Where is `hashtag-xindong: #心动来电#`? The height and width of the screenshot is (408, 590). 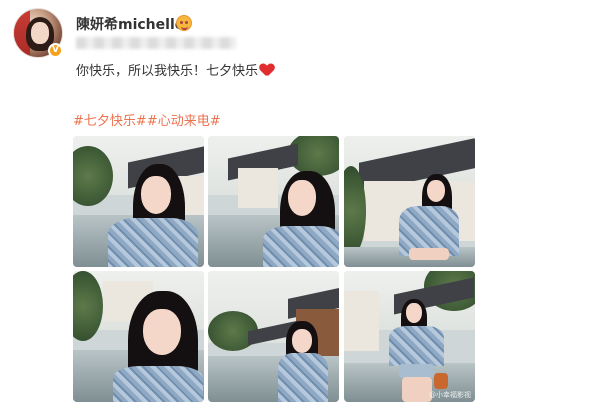 hashtag-xindong: #心动来电# is located at coordinates (184, 121).